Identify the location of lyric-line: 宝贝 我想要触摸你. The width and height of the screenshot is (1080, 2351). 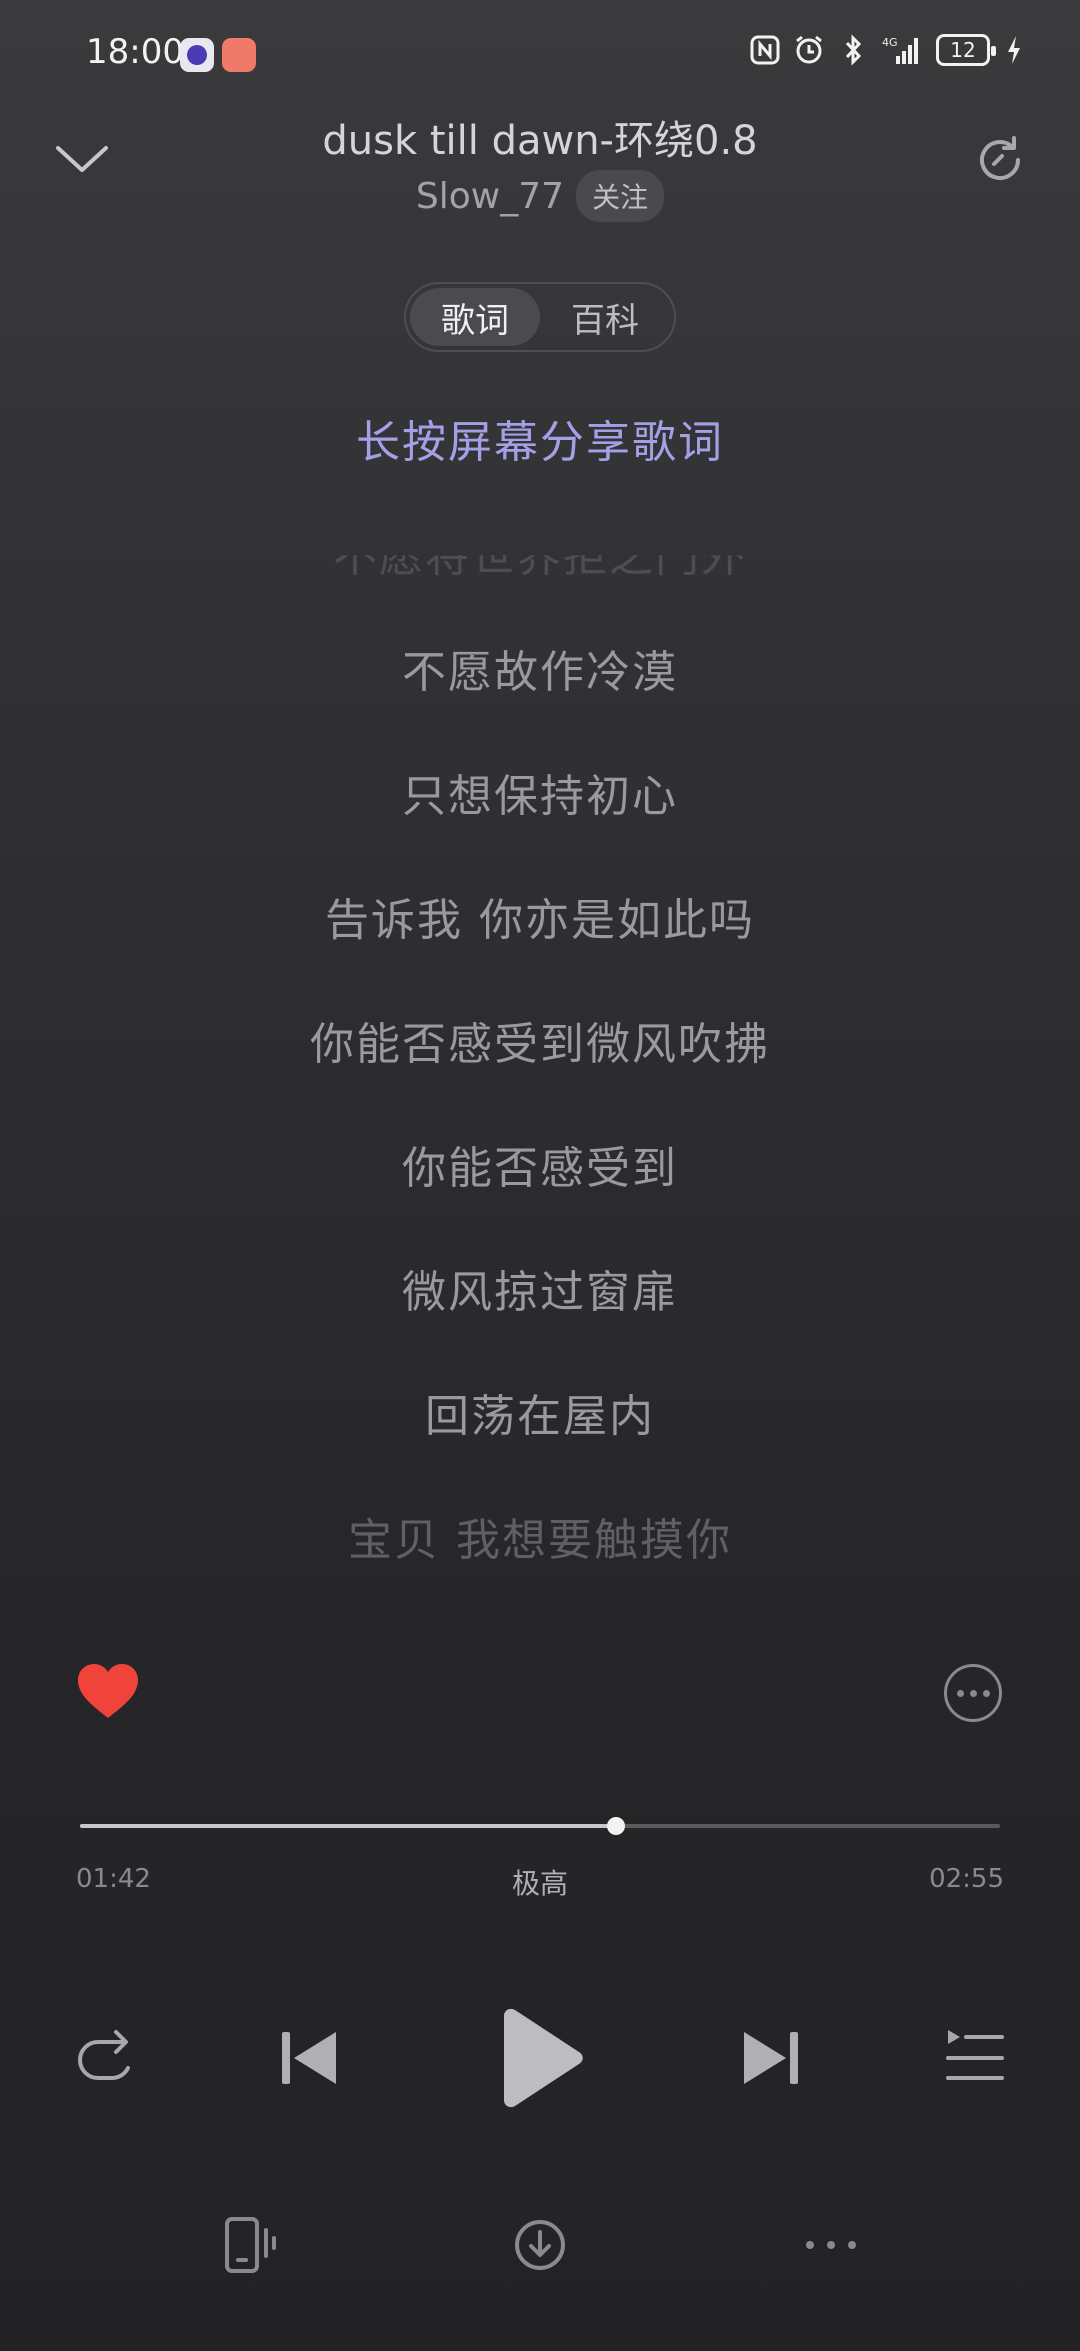
(540, 1536).